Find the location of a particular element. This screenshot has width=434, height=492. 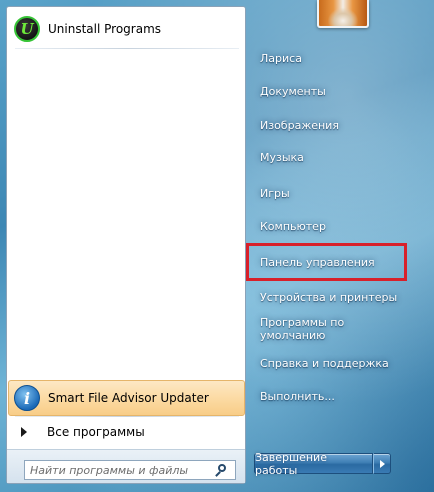

search-icon is located at coordinates (221, 470).